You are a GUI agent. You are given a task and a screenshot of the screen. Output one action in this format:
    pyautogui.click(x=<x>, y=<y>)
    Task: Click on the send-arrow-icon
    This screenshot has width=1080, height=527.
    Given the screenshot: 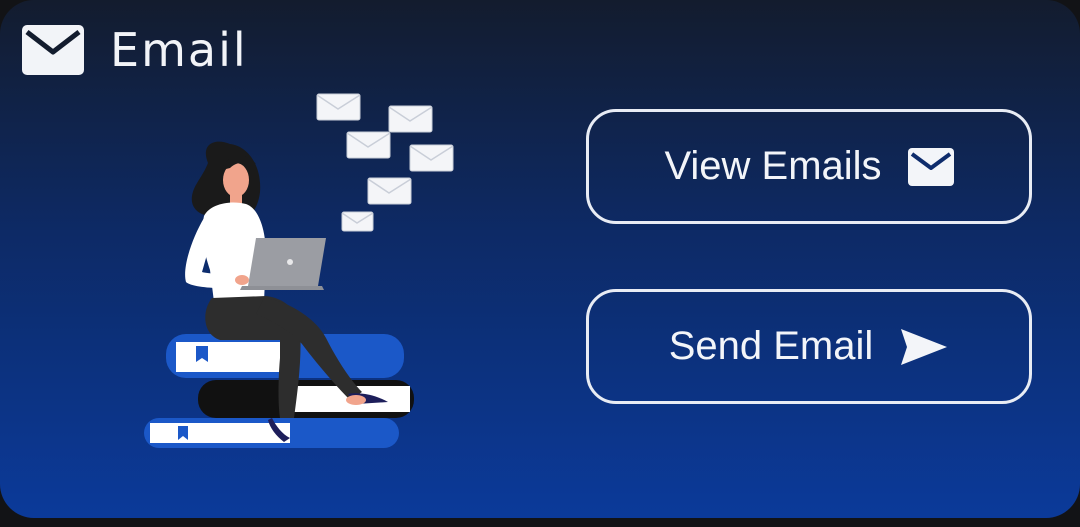 What is the action you would take?
    pyautogui.click(x=924, y=346)
    